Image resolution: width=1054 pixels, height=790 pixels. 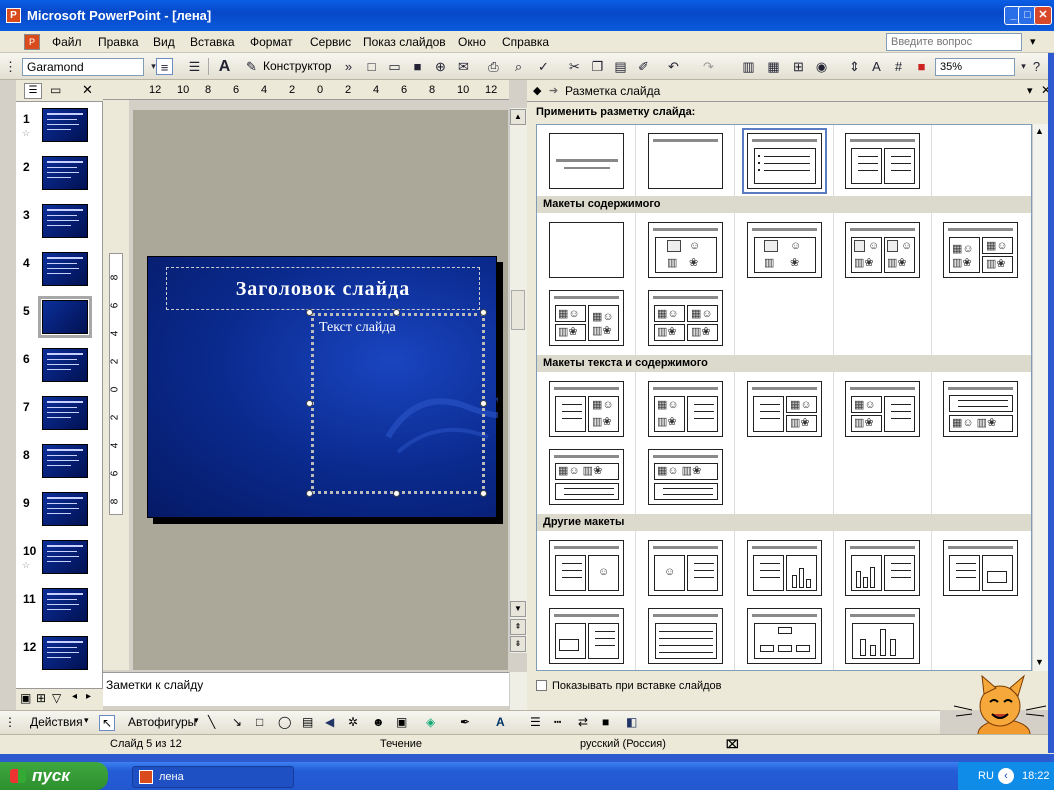 What do you see at coordinates (224, 66) in the screenshot?
I see `font-size-icon: A` at bounding box center [224, 66].